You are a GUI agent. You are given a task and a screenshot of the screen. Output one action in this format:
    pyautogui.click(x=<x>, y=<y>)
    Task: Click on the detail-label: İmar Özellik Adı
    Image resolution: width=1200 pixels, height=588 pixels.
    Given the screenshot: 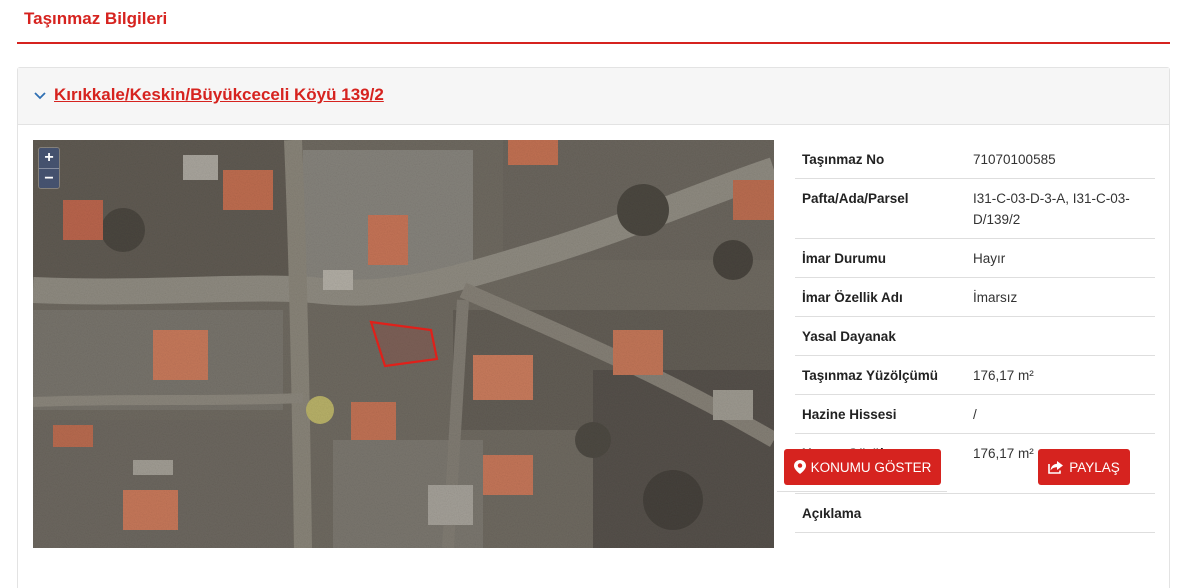 What is the action you would take?
    pyautogui.click(x=880, y=297)
    